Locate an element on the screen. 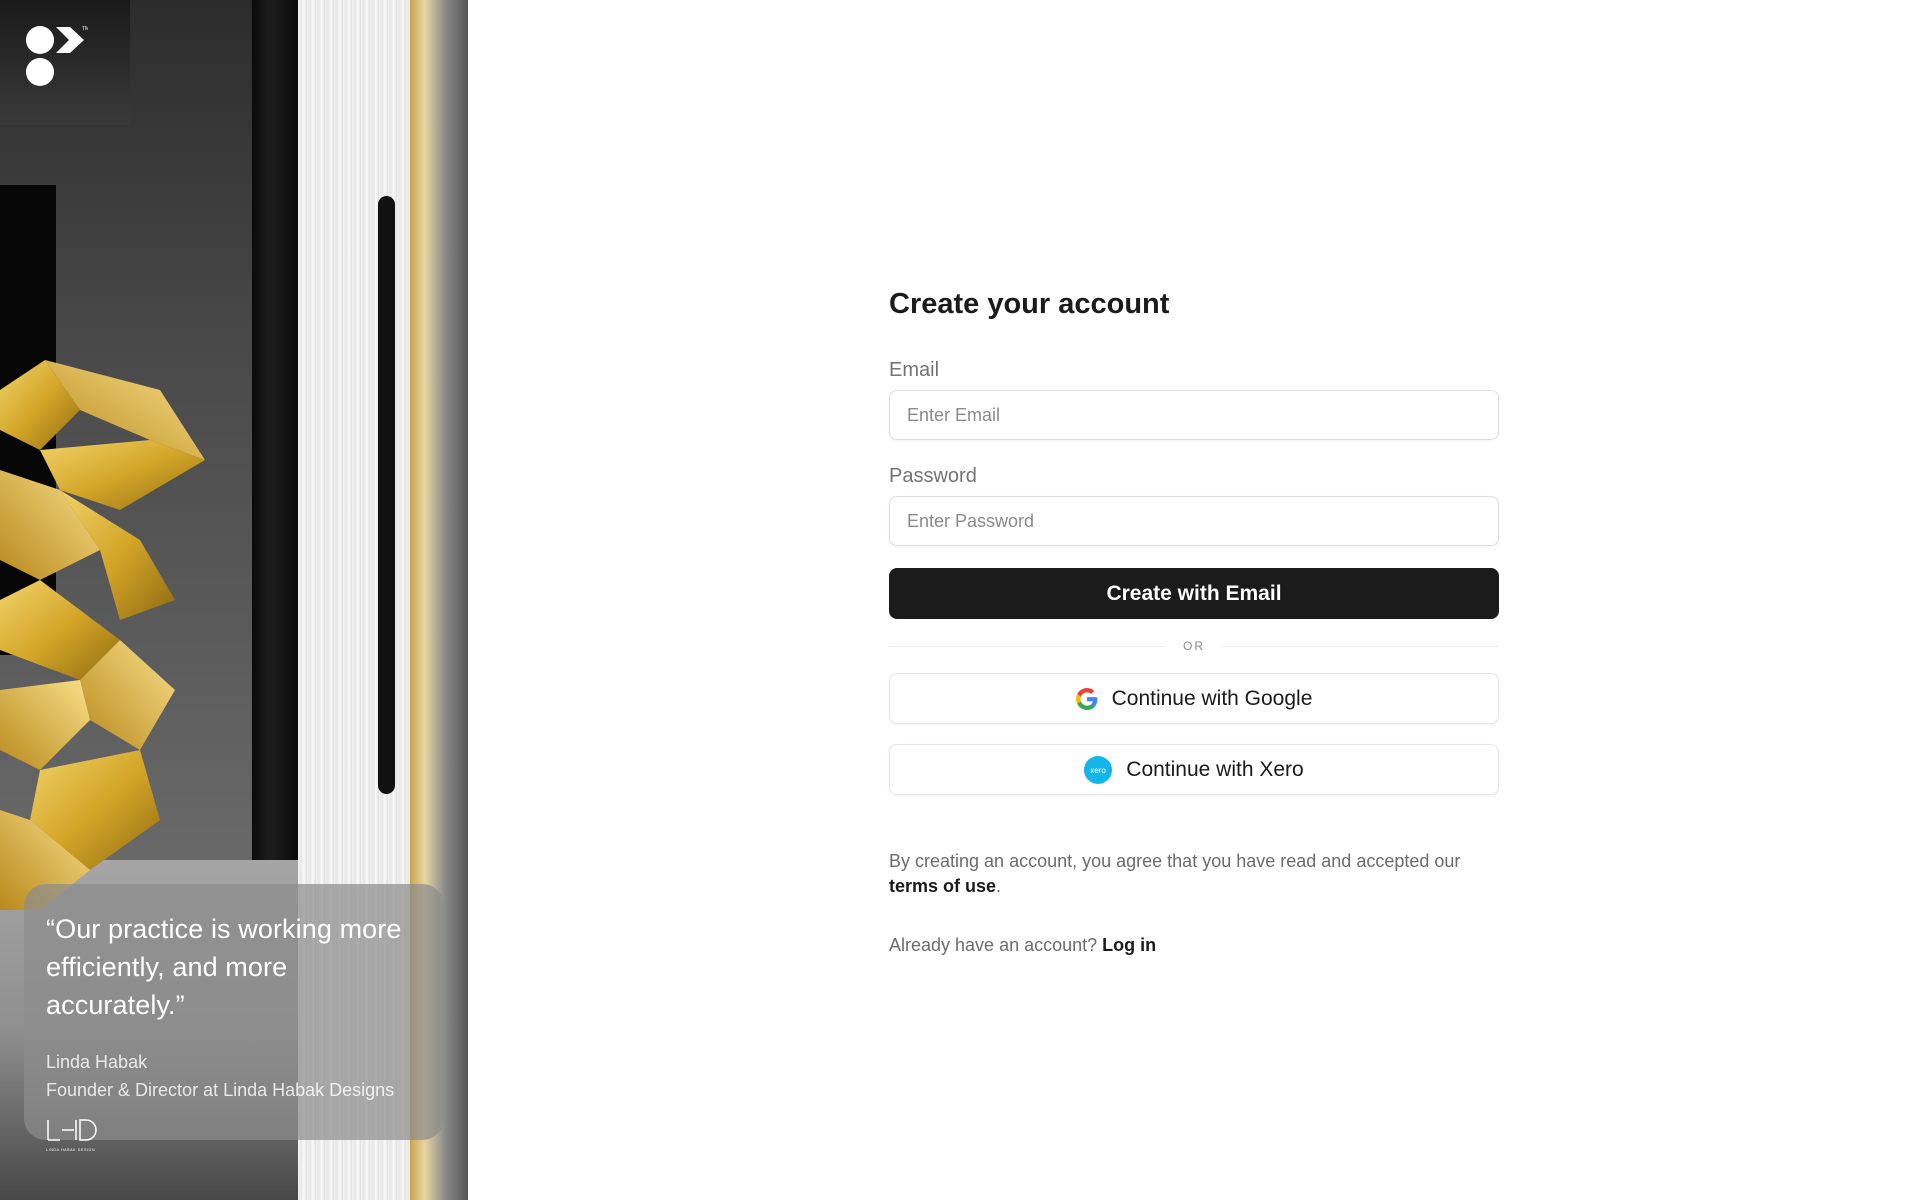 The image size is (1920, 1200). partner-logo-text: LINDA HABAK DESIGN is located at coordinates (70, 1150).